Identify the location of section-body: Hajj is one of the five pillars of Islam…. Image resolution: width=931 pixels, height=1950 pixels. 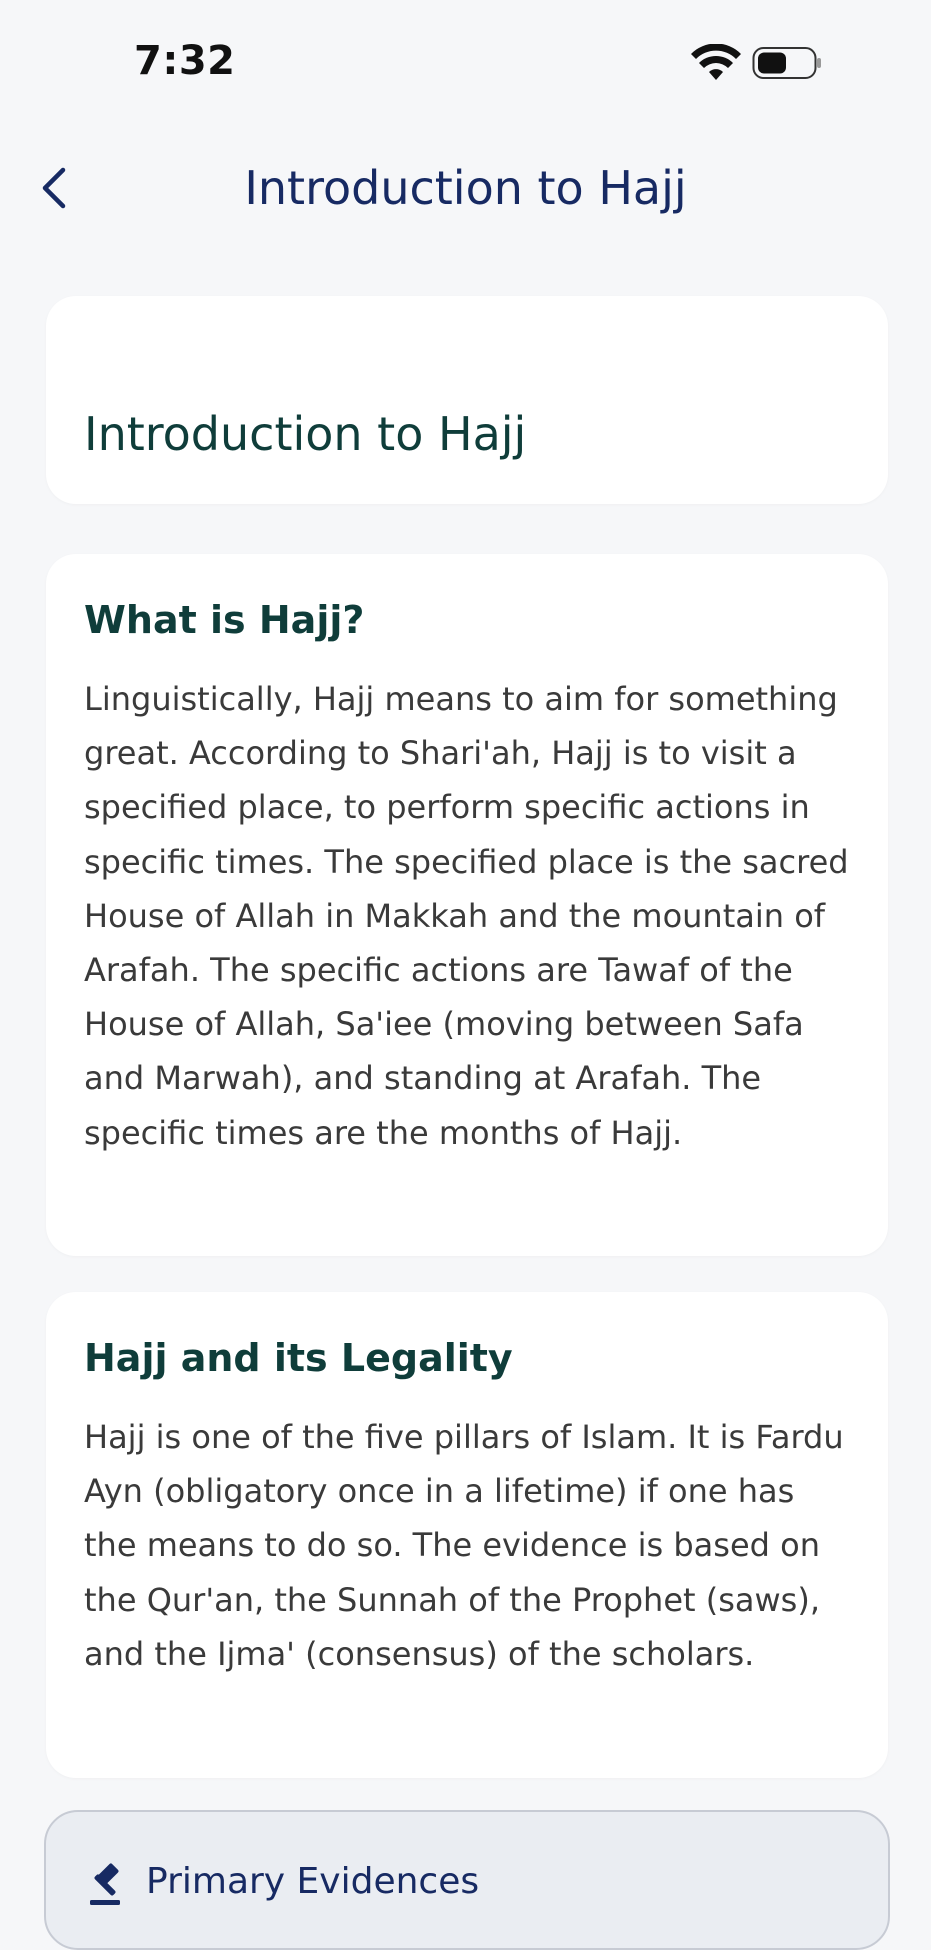
(464, 1545).